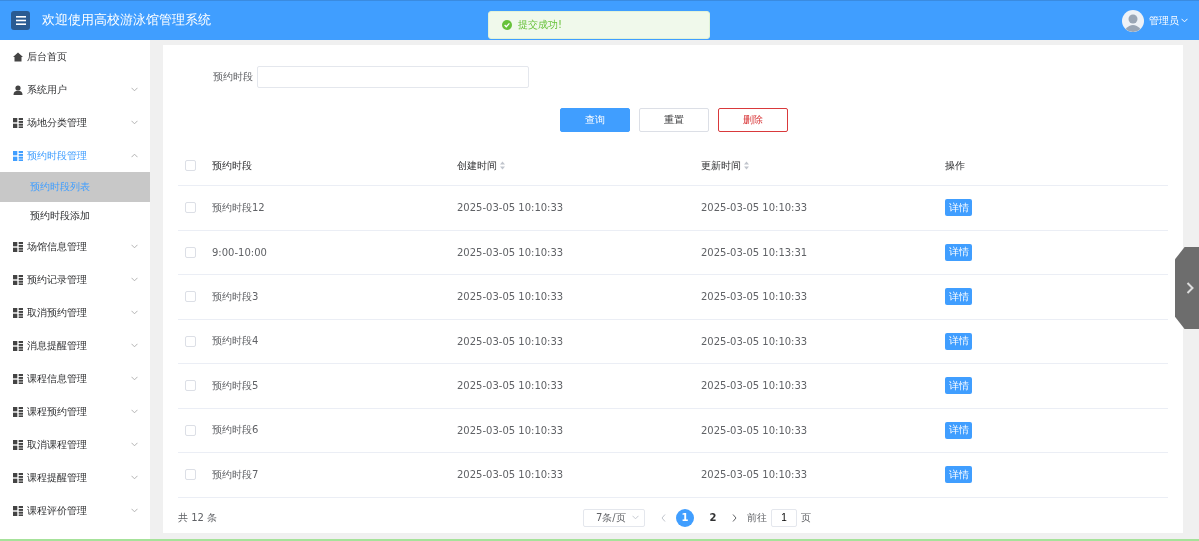 This screenshot has height=541, width=1199. I want to click on submenu-item: 预约时段添加, so click(75, 216).